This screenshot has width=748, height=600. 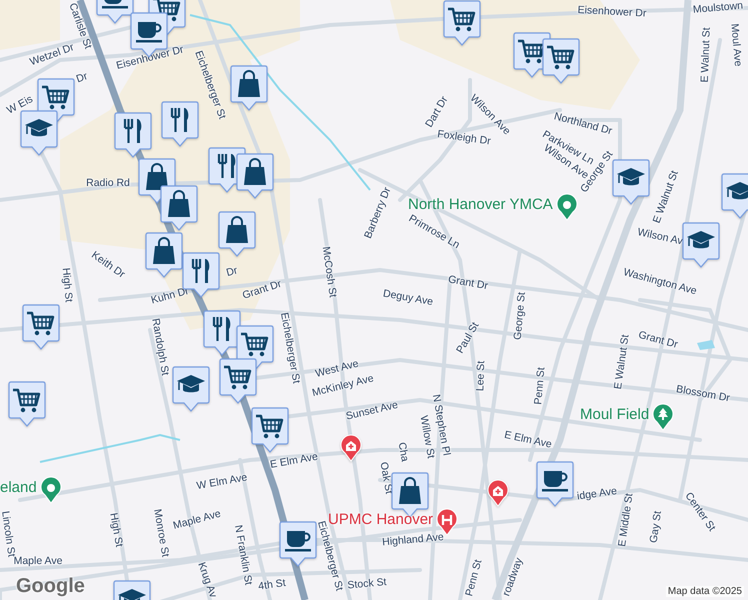 I want to click on street-label: Radio Rd, so click(x=108, y=183).